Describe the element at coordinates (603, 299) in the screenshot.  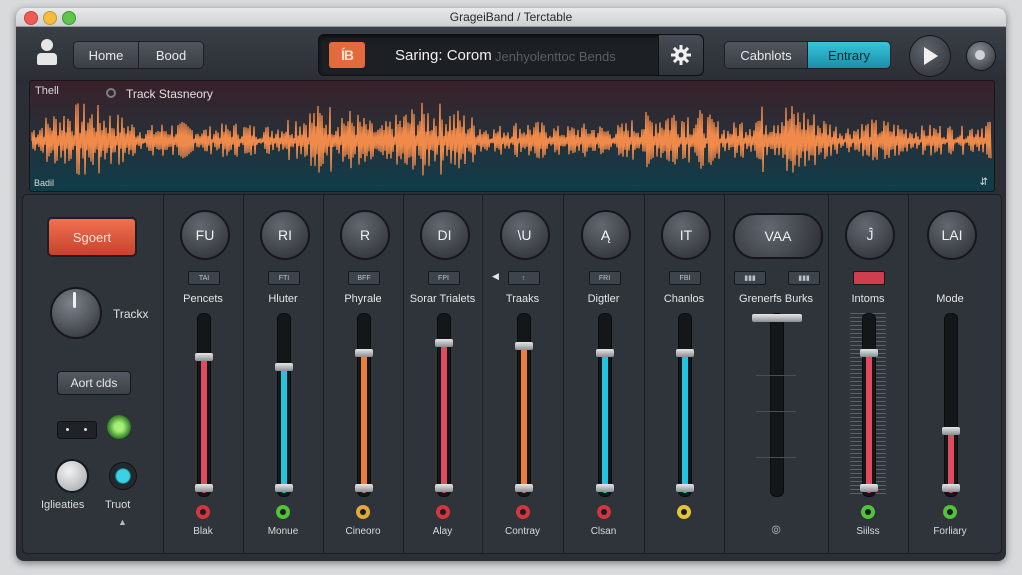
I see `channel-name: Digtler` at that location.